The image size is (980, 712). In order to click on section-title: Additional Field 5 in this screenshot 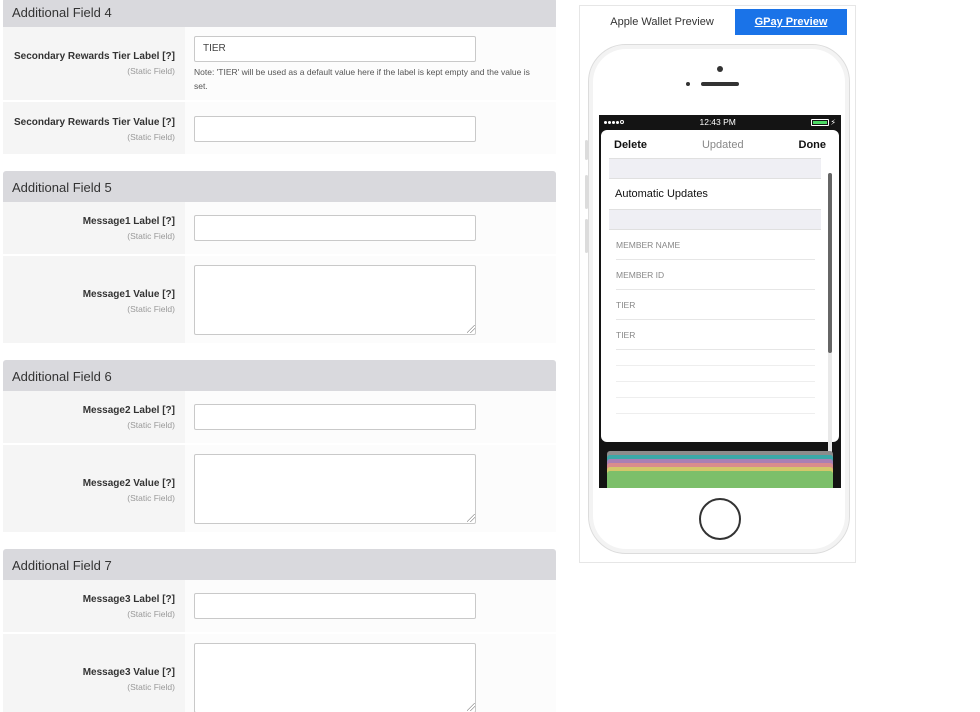, I will do `click(279, 186)`.